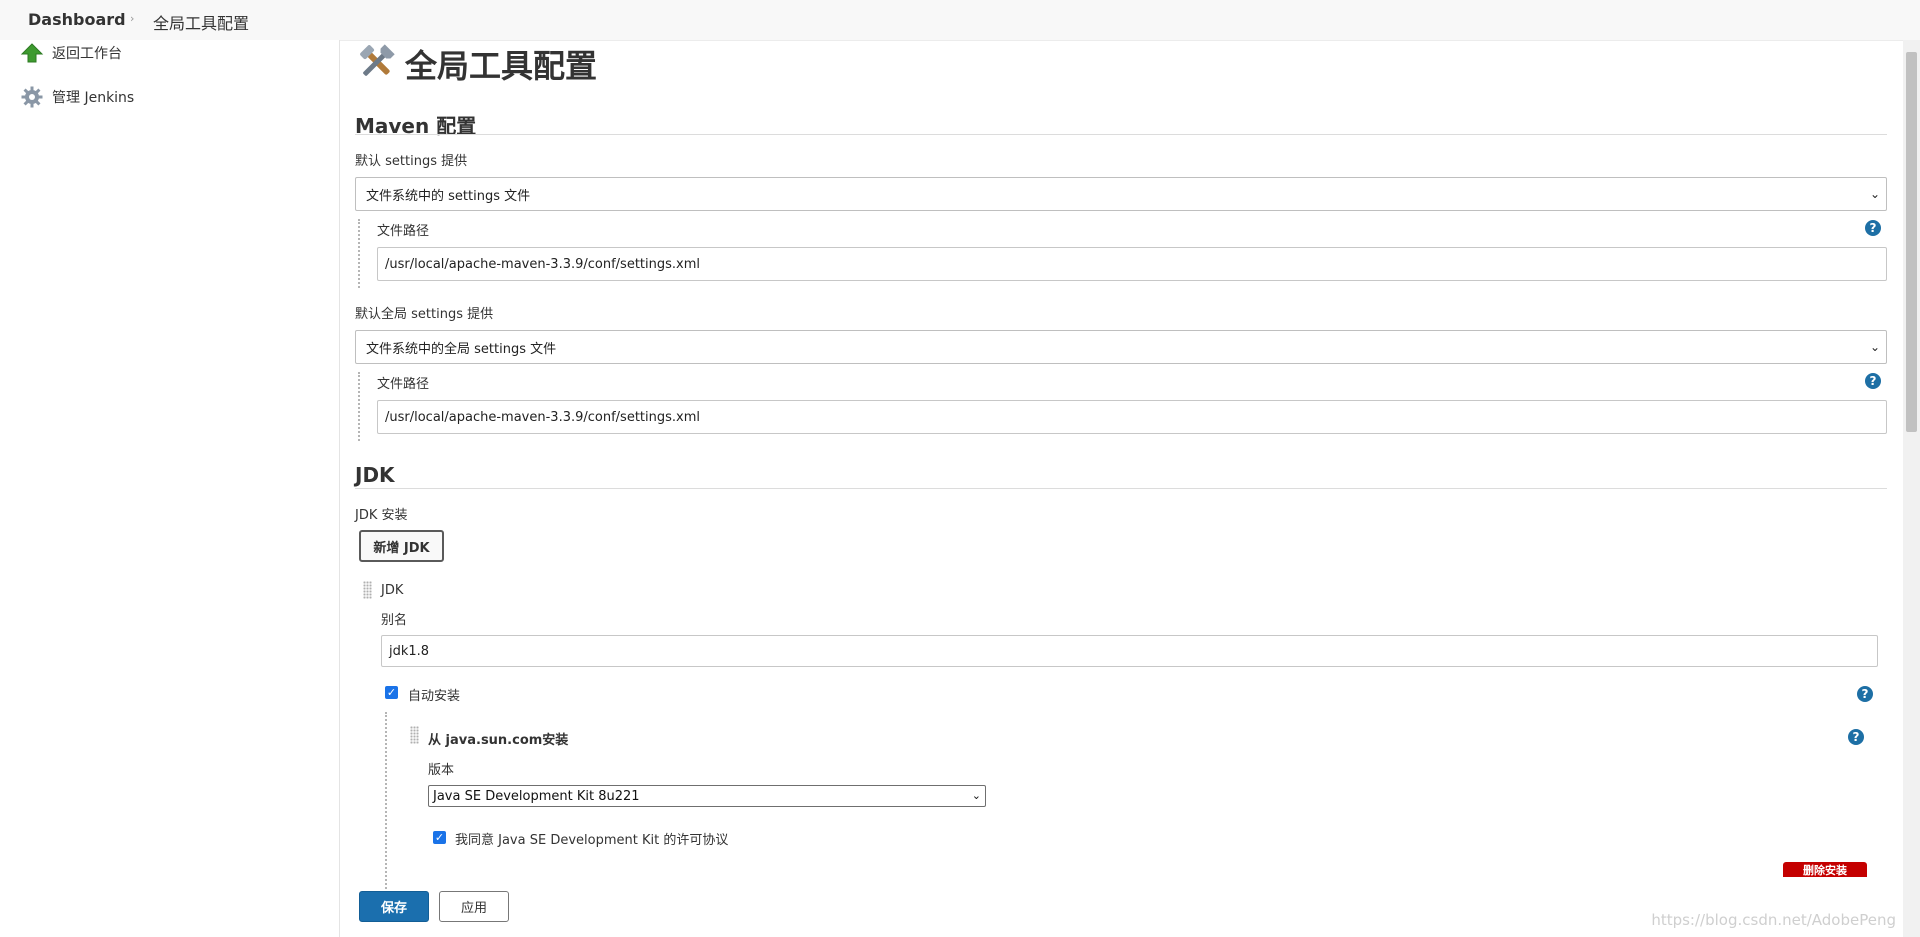 Image resolution: width=1920 pixels, height=937 pixels. What do you see at coordinates (498, 740) in the screenshot?
I see `installer-title: 从 java.sun.com安装` at bounding box center [498, 740].